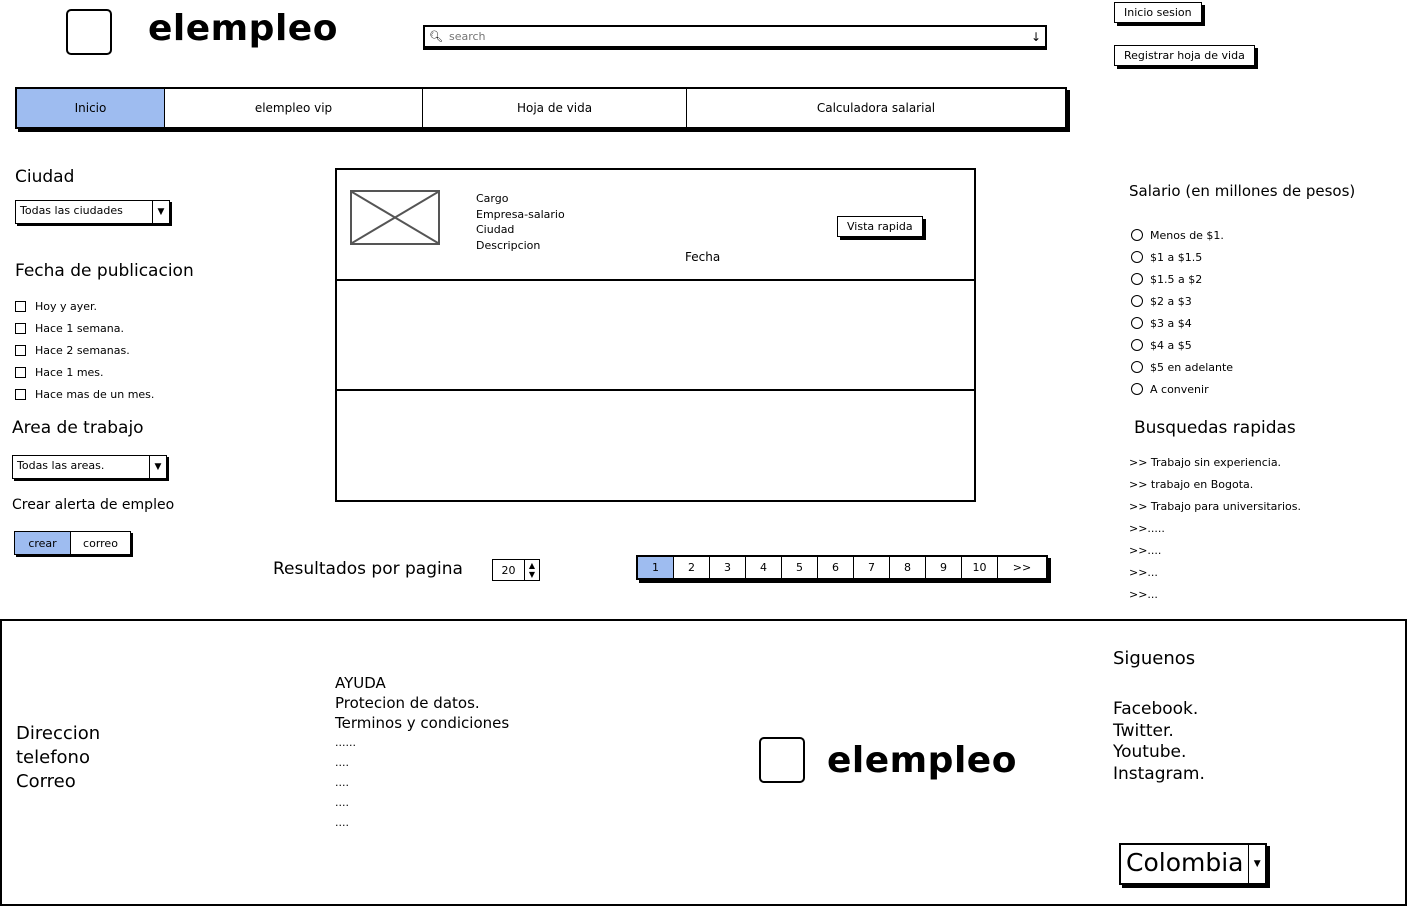 The height and width of the screenshot is (907, 1408). What do you see at coordinates (764, 567) in the screenshot?
I see `page-button: 4` at bounding box center [764, 567].